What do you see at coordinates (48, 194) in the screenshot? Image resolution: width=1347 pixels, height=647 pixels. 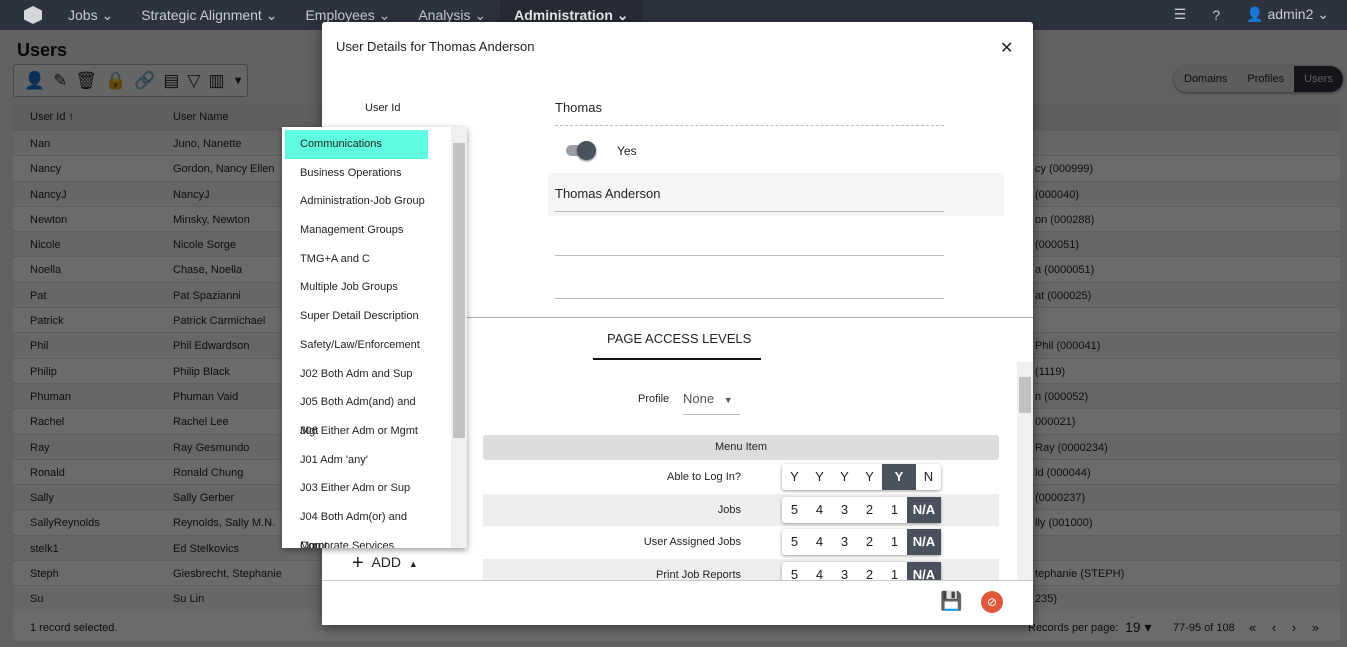 I see `cell: NancyJ` at bounding box center [48, 194].